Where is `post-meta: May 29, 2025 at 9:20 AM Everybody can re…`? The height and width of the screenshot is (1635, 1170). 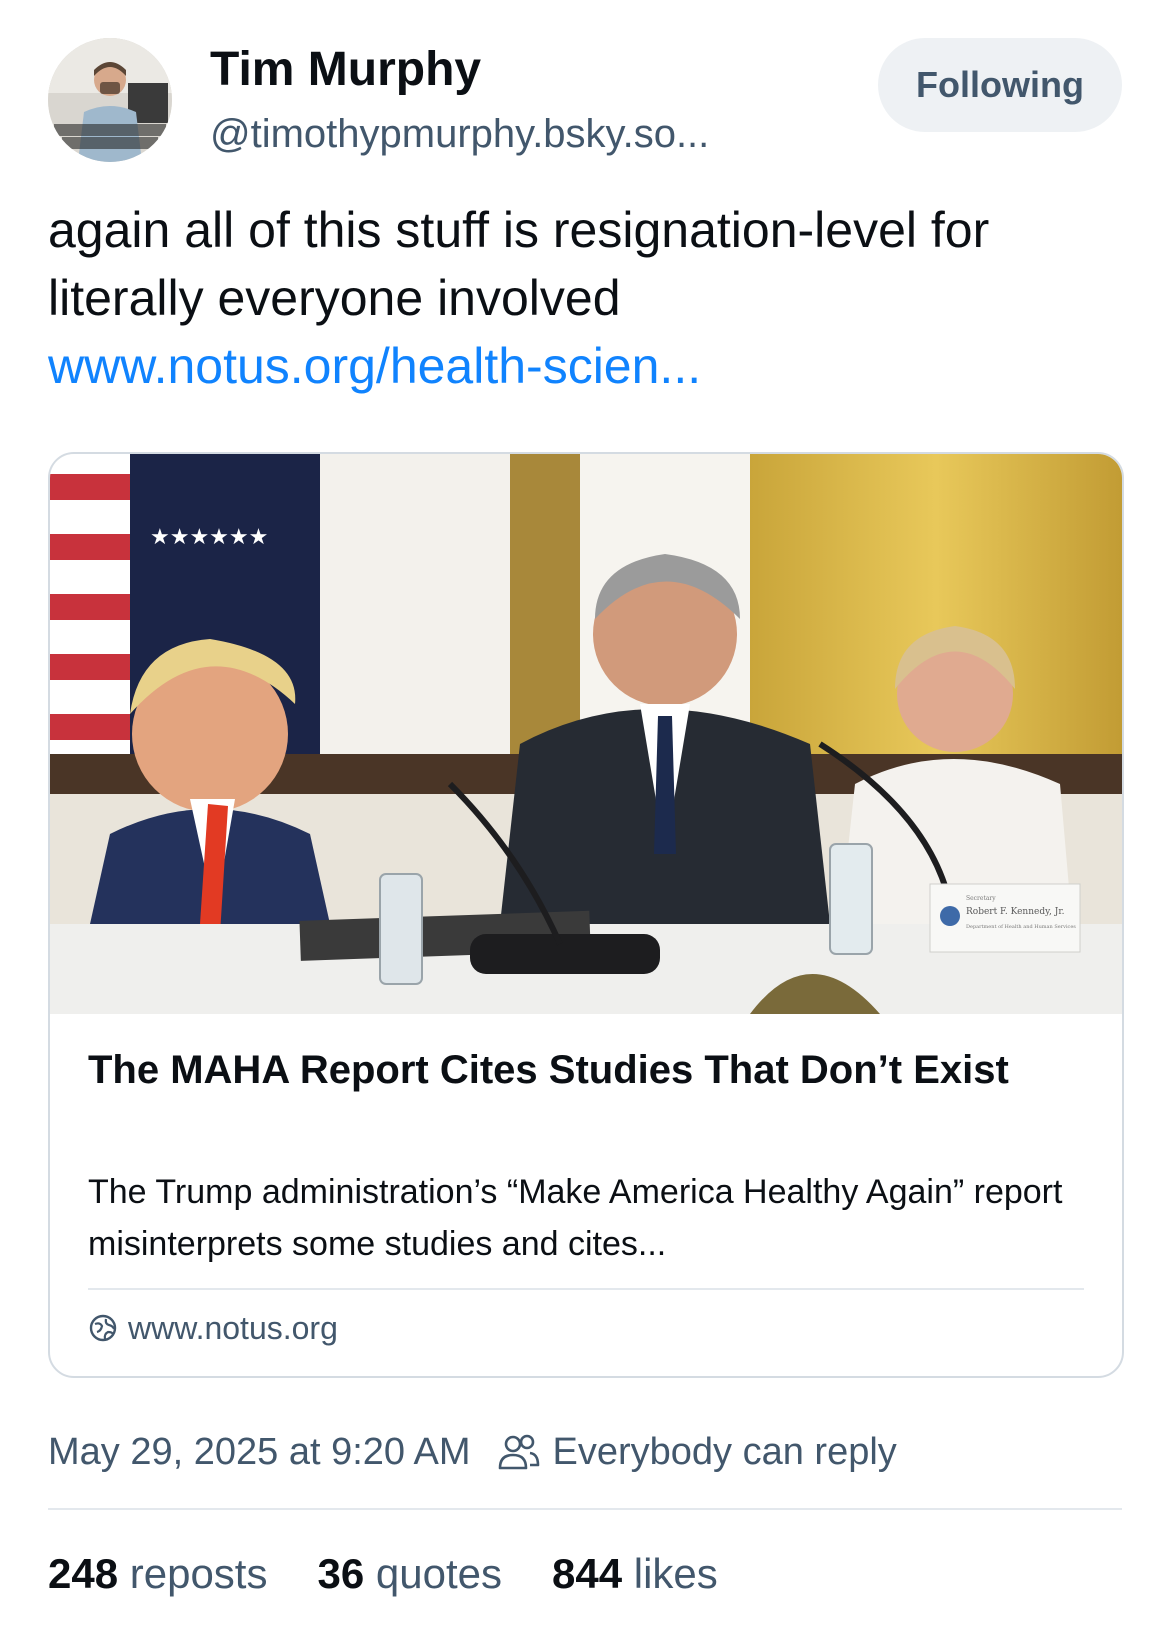 post-meta: May 29, 2025 at 9:20 AM Everybody can re… is located at coordinates (472, 1452).